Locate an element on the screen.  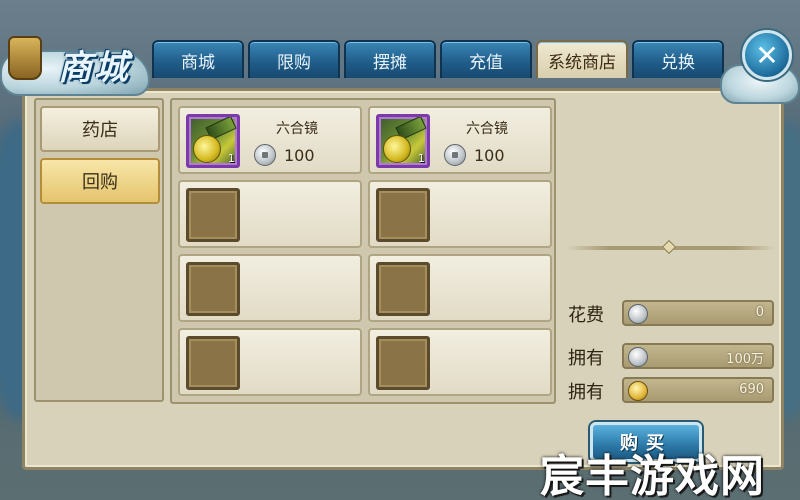
sidebar-item-pharmacy: 药店 is located at coordinates (100, 129).